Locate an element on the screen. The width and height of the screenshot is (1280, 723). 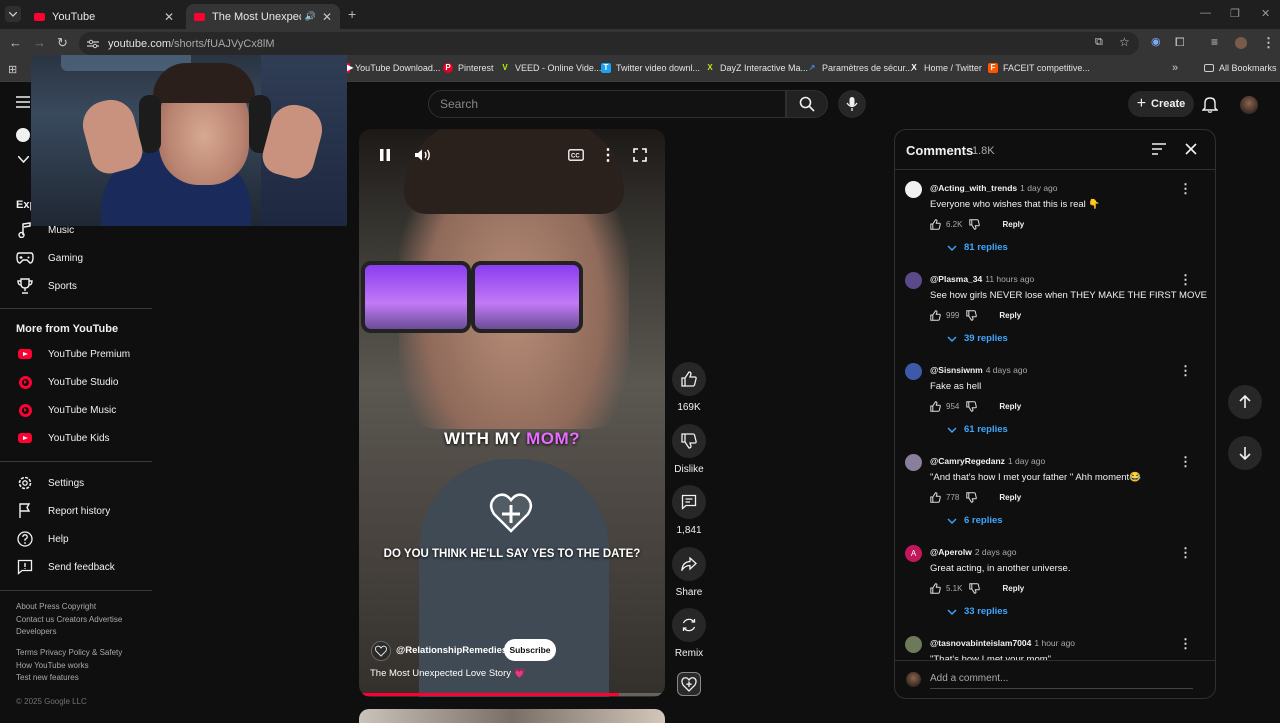
account-avatar is located at coordinates (1249, 105).